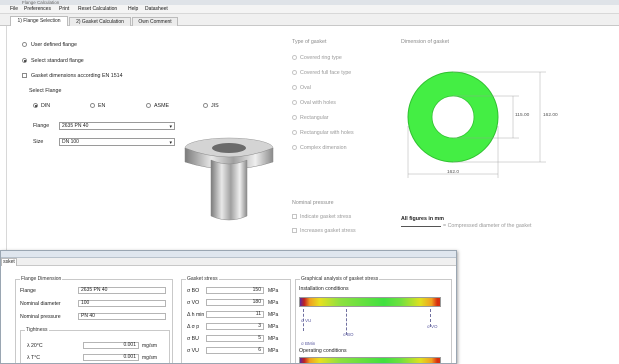 The image size is (619, 364). I want to click on fd-nominal-diameter-field: 100, so click(122, 303).